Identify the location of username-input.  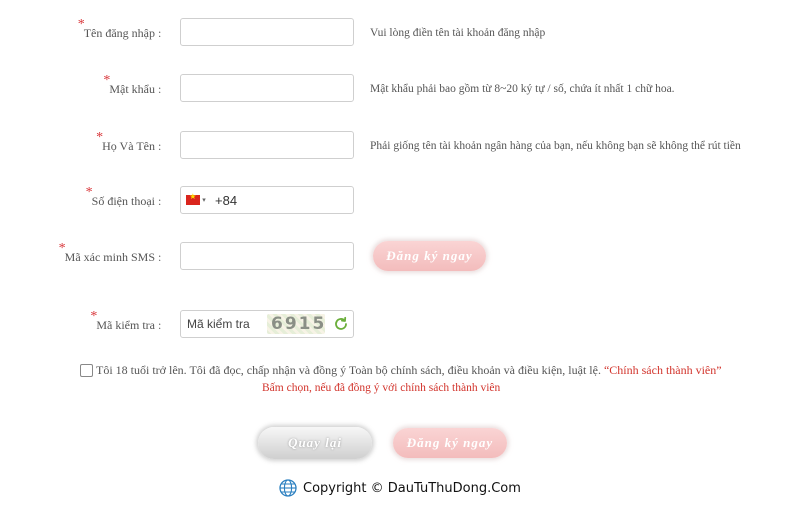
(267, 32).